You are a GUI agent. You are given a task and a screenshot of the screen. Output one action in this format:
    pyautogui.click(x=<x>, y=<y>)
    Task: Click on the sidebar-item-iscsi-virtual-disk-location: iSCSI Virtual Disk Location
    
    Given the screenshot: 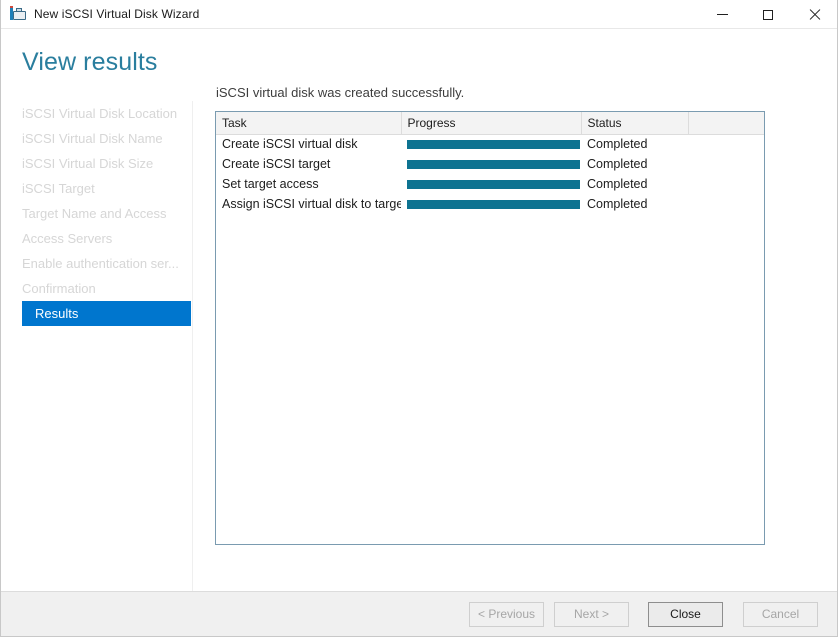 What is the action you would take?
    pyautogui.click(x=96, y=113)
    